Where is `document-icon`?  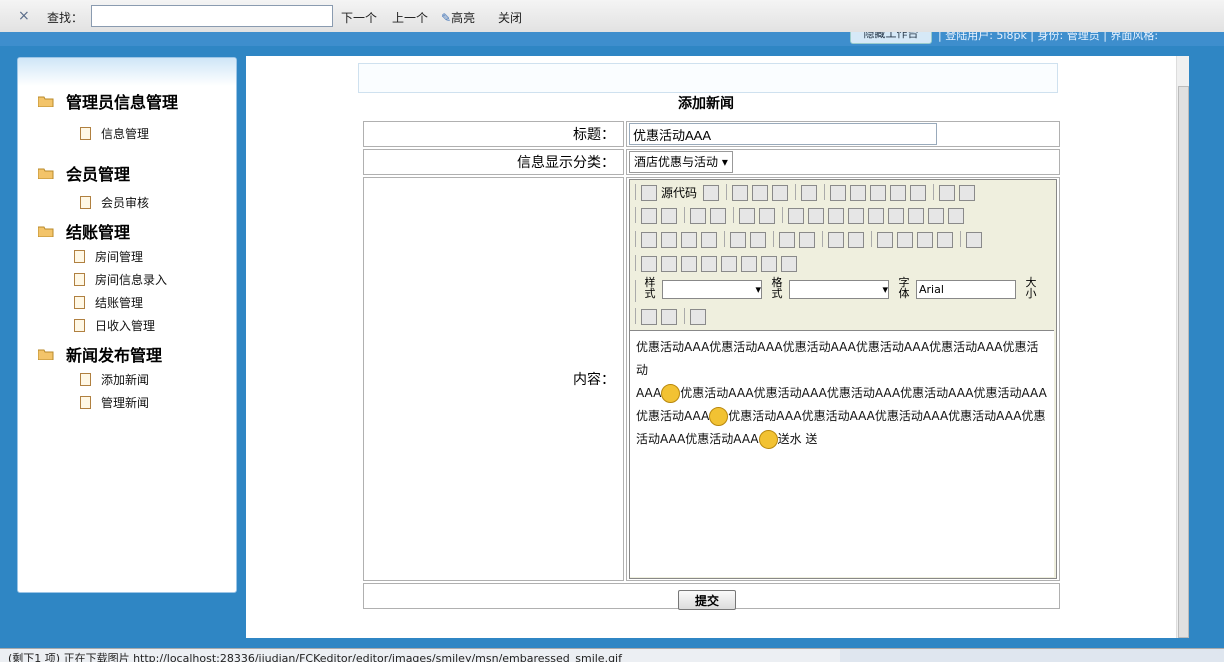 document-icon is located at coordinates (79, 256).